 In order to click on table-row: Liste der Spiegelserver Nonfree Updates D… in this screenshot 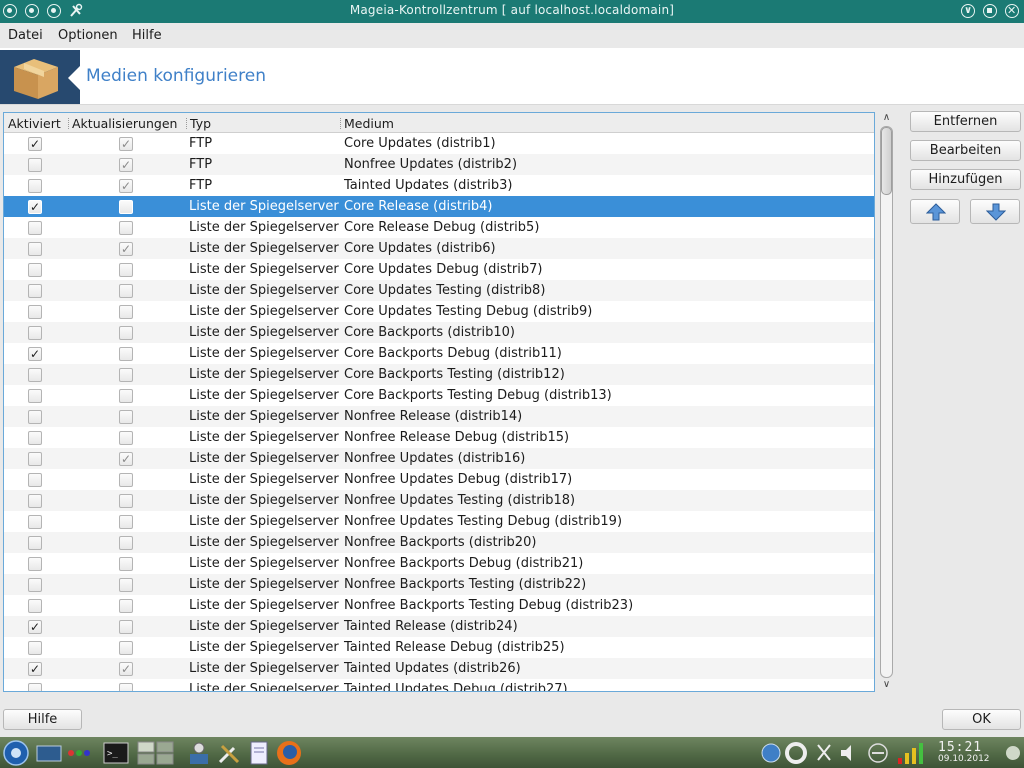, I will do `click(439, 479)`.